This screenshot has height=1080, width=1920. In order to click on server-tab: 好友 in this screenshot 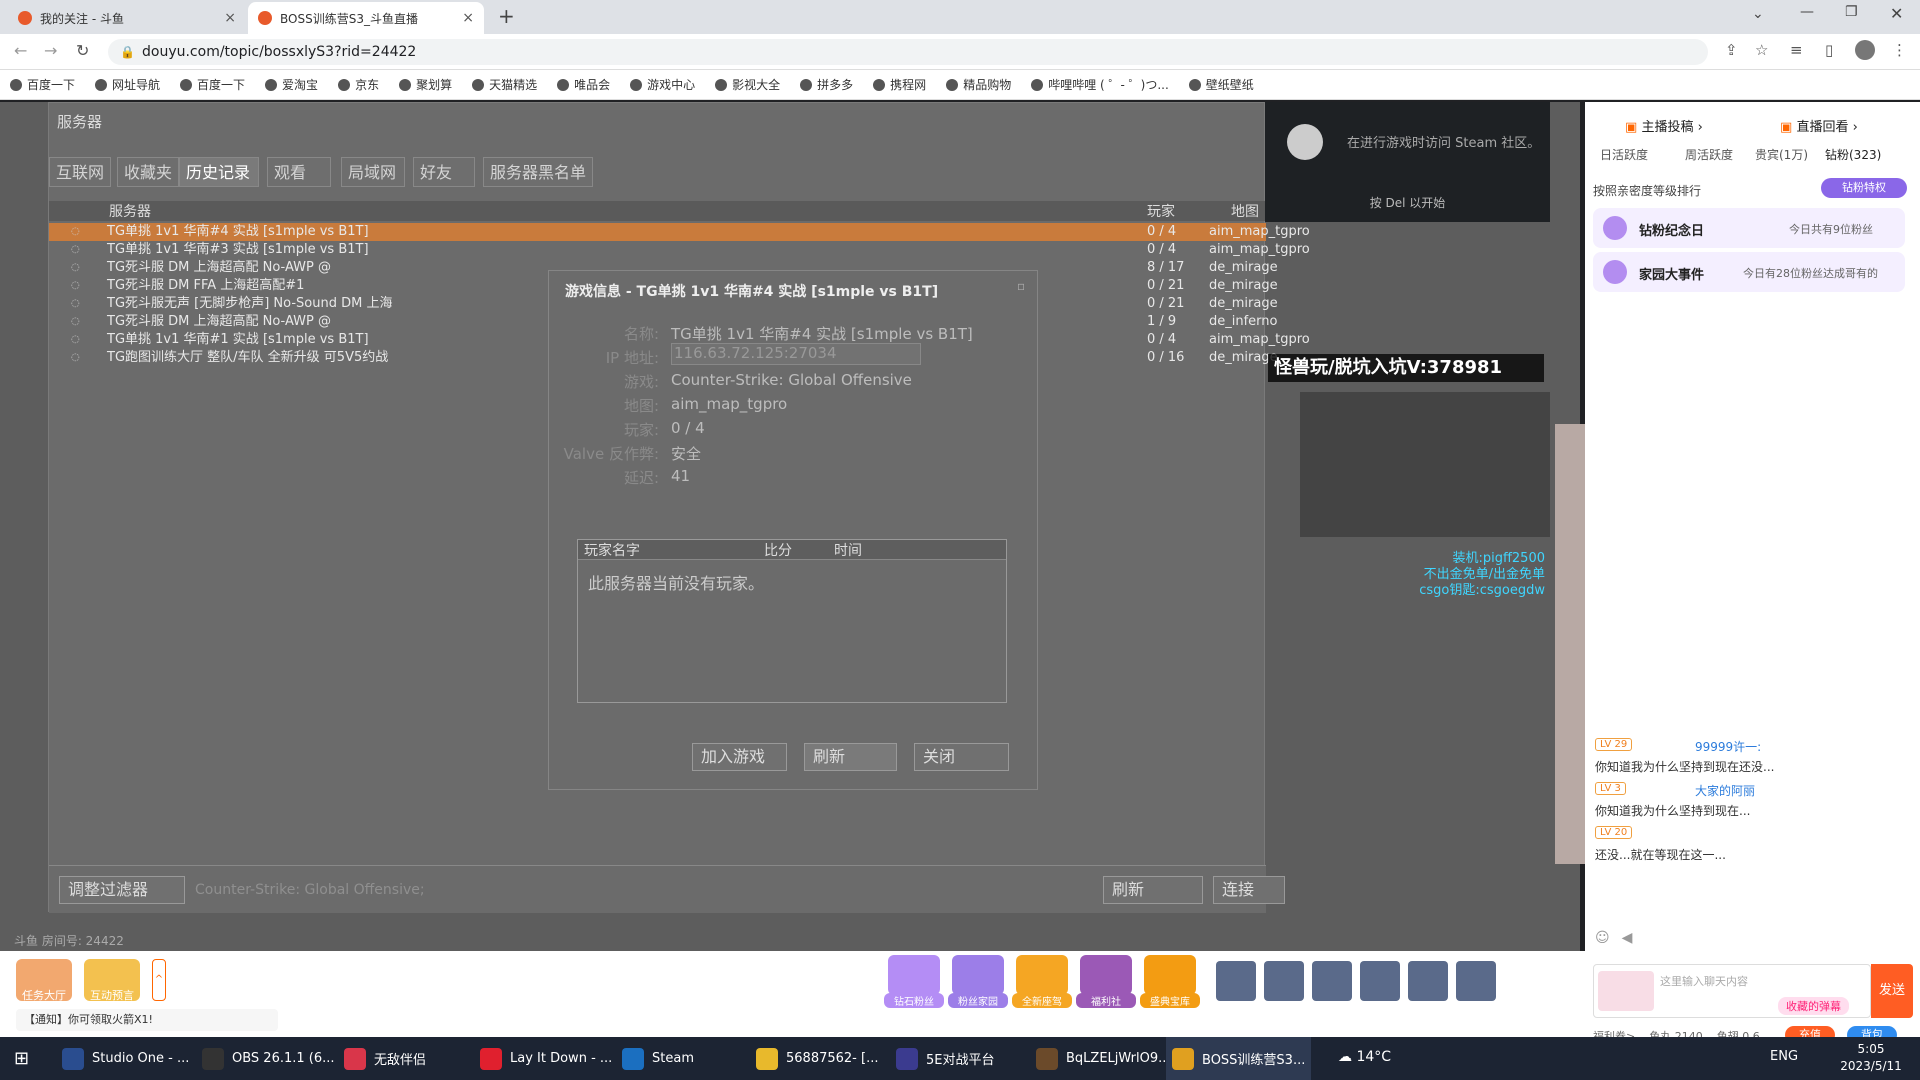, I will do `click(444, 172)`.